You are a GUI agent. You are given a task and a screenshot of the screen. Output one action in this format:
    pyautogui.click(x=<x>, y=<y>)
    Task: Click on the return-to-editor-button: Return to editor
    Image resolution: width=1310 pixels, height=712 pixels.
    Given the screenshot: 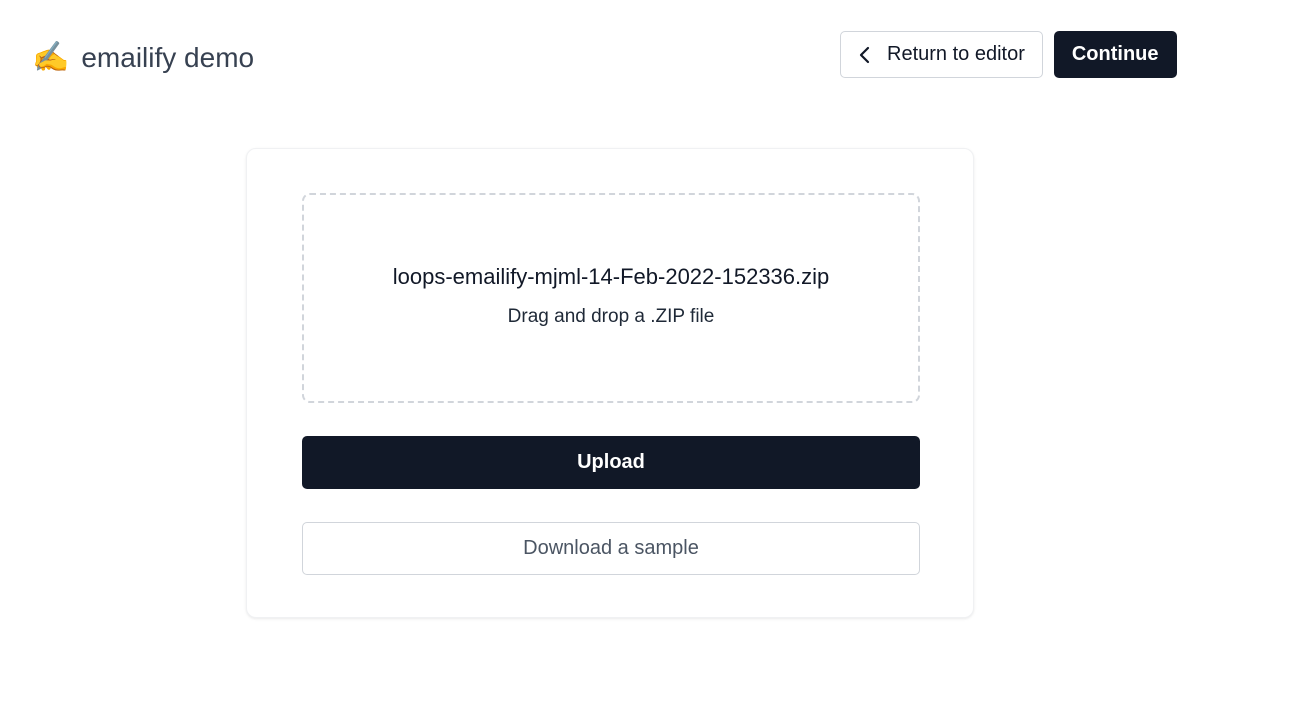 What is the action you would take?
    pyautogui.click(x=941, y=54)
    